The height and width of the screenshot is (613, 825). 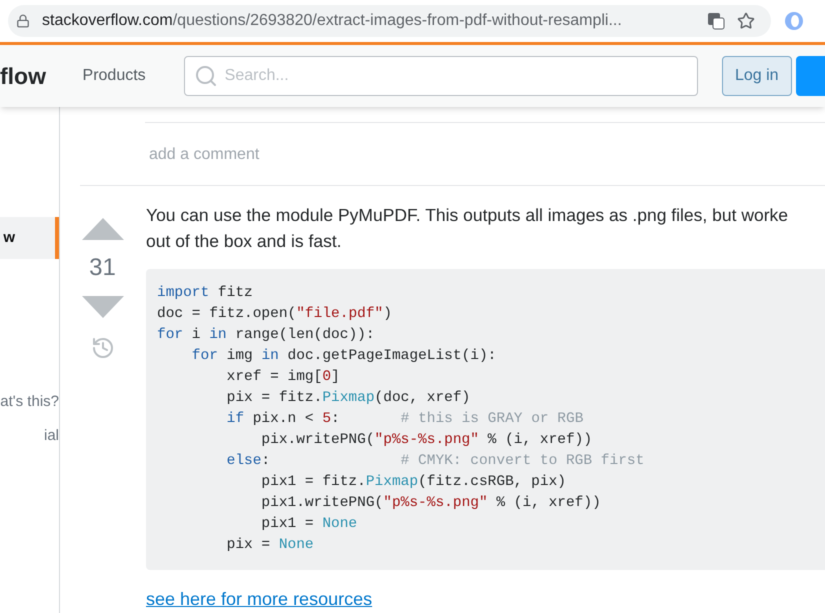 What do you see at coordinates (23, 21) in the screenshot?
I see `lock-icon` at bounding box center [23, 21].